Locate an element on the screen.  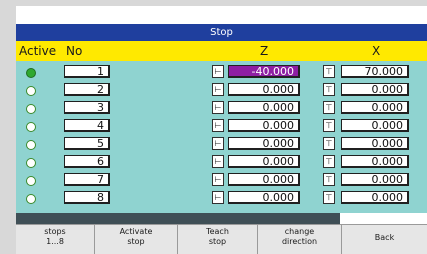
softkey-activate-stop-label: Activate stop is located at coordinates (136, 236).